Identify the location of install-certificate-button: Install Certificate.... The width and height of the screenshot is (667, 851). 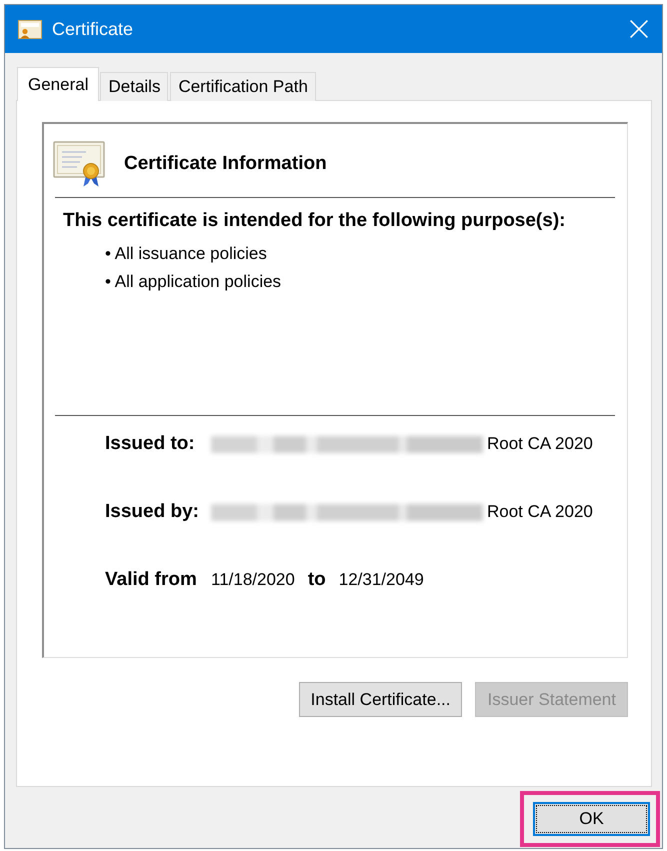
(380, 699).